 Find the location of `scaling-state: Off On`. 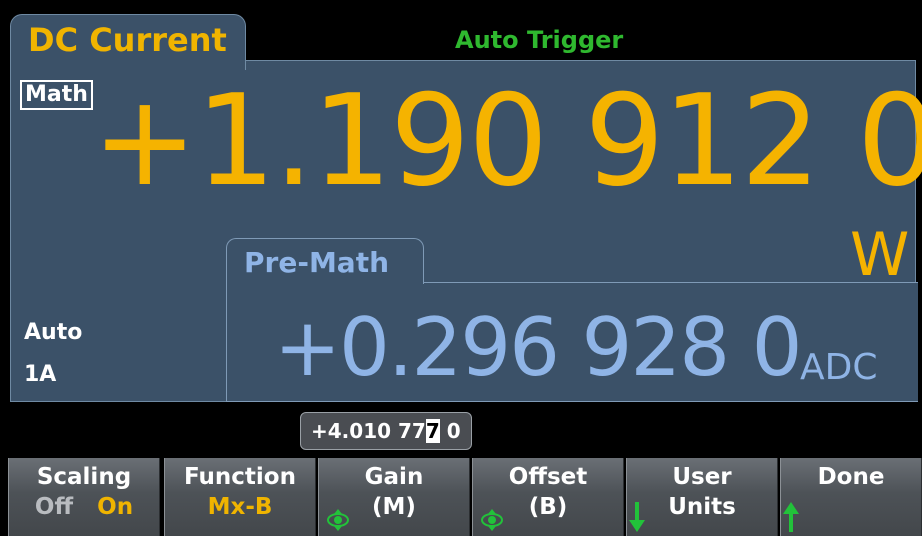

scaling-state: Off On is located at coordinates (84, 507).